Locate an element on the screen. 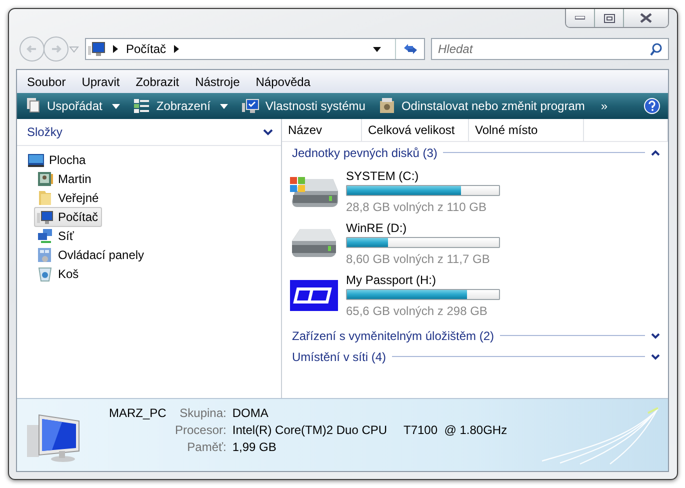 Image resolution: width=685 pixels, height=488 pixels. drive-name: My Passport (H:) is located at coordinates (423, 279).